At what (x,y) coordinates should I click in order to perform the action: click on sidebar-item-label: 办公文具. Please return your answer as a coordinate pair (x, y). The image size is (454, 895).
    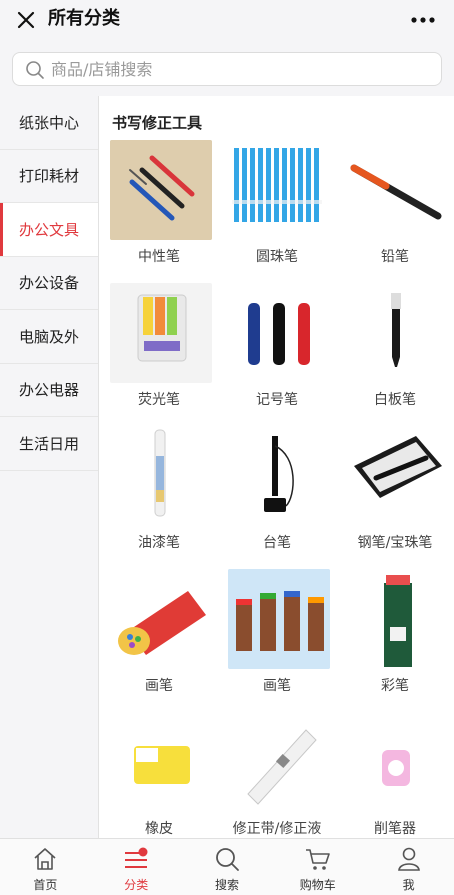
    Looking at the image, I should click on (48, 229).